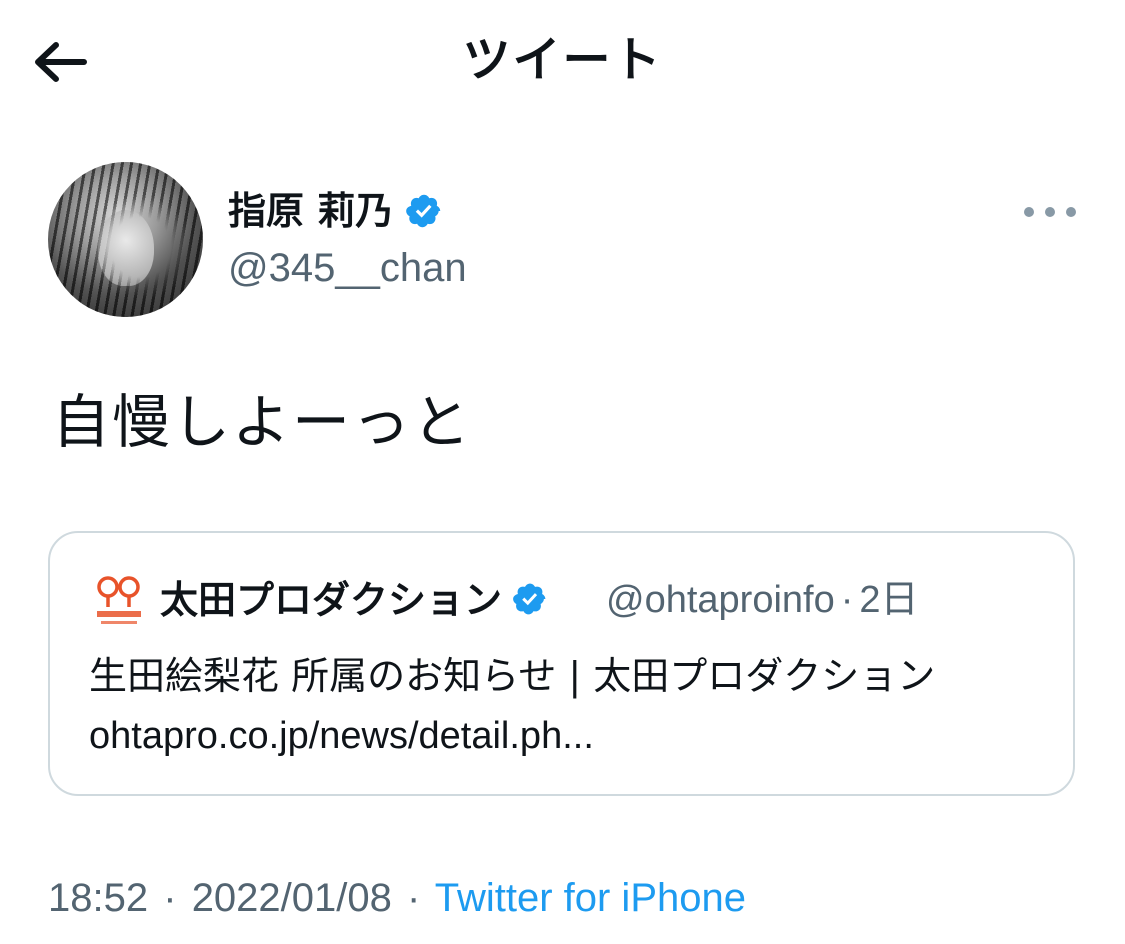 The width and height of the screenshot is (1125, 944). I want to click on more-horizontal-icon, so click(1029, 212).